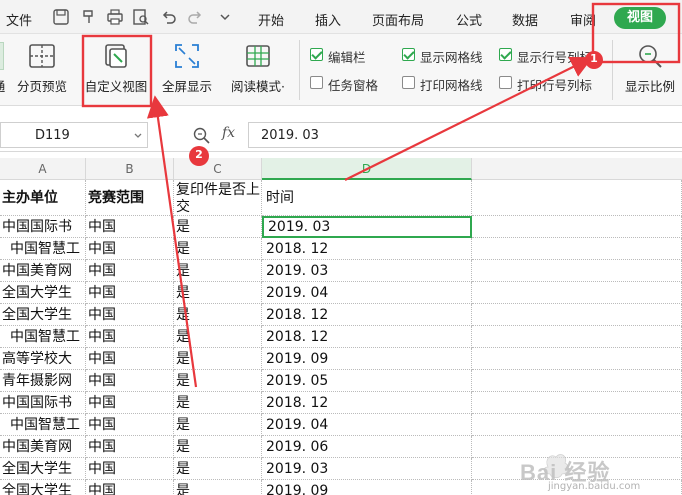 This screenshot has width=682, height=495. I want to click on column-header-d: D, so click(367, 169).